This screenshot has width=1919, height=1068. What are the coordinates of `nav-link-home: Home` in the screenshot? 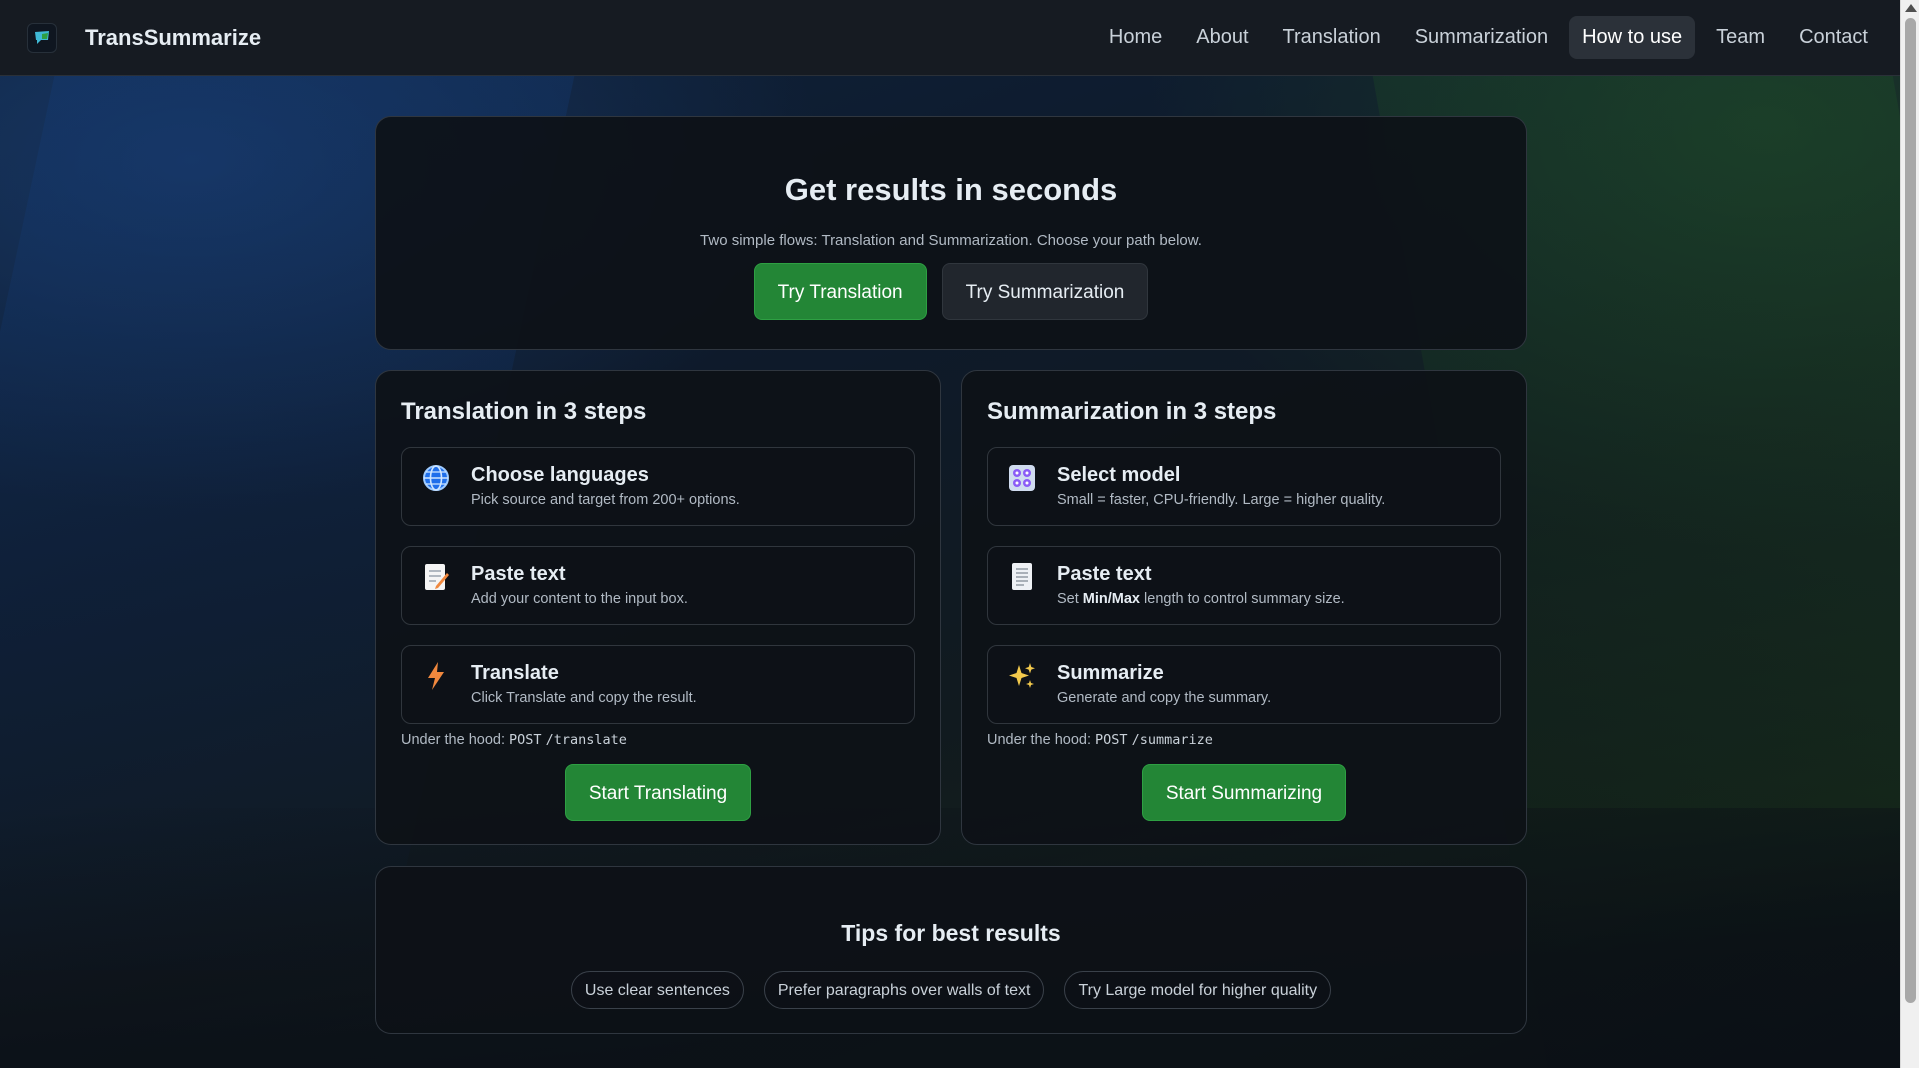 It's located at (1135, 37).